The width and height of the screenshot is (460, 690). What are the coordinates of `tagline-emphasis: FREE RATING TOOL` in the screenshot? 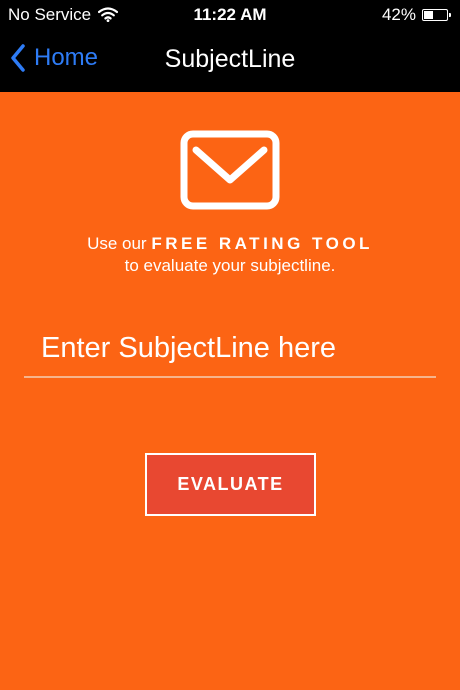 It's located at (262, 243).